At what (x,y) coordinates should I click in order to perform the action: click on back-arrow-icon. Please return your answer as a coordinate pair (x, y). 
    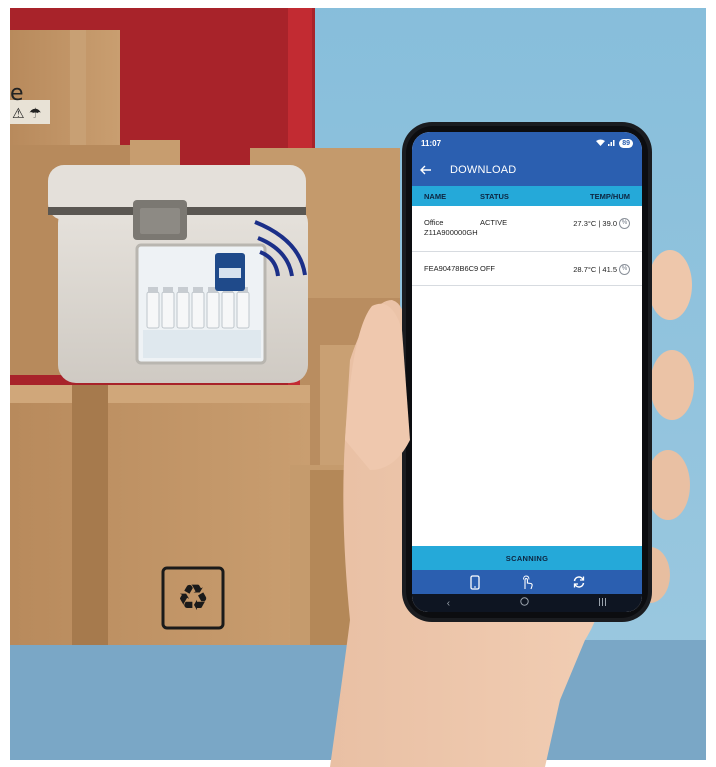
    Looking at the image, I should click on (430, 170).